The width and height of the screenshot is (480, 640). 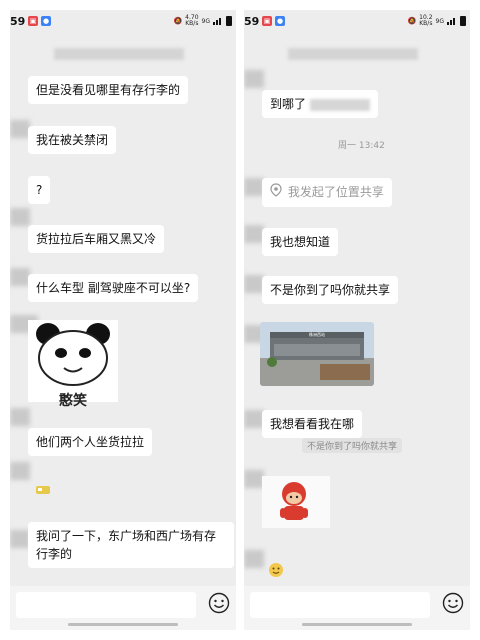 I want to click on panda-sticker: 憨笑, so click(x=73, y=364).